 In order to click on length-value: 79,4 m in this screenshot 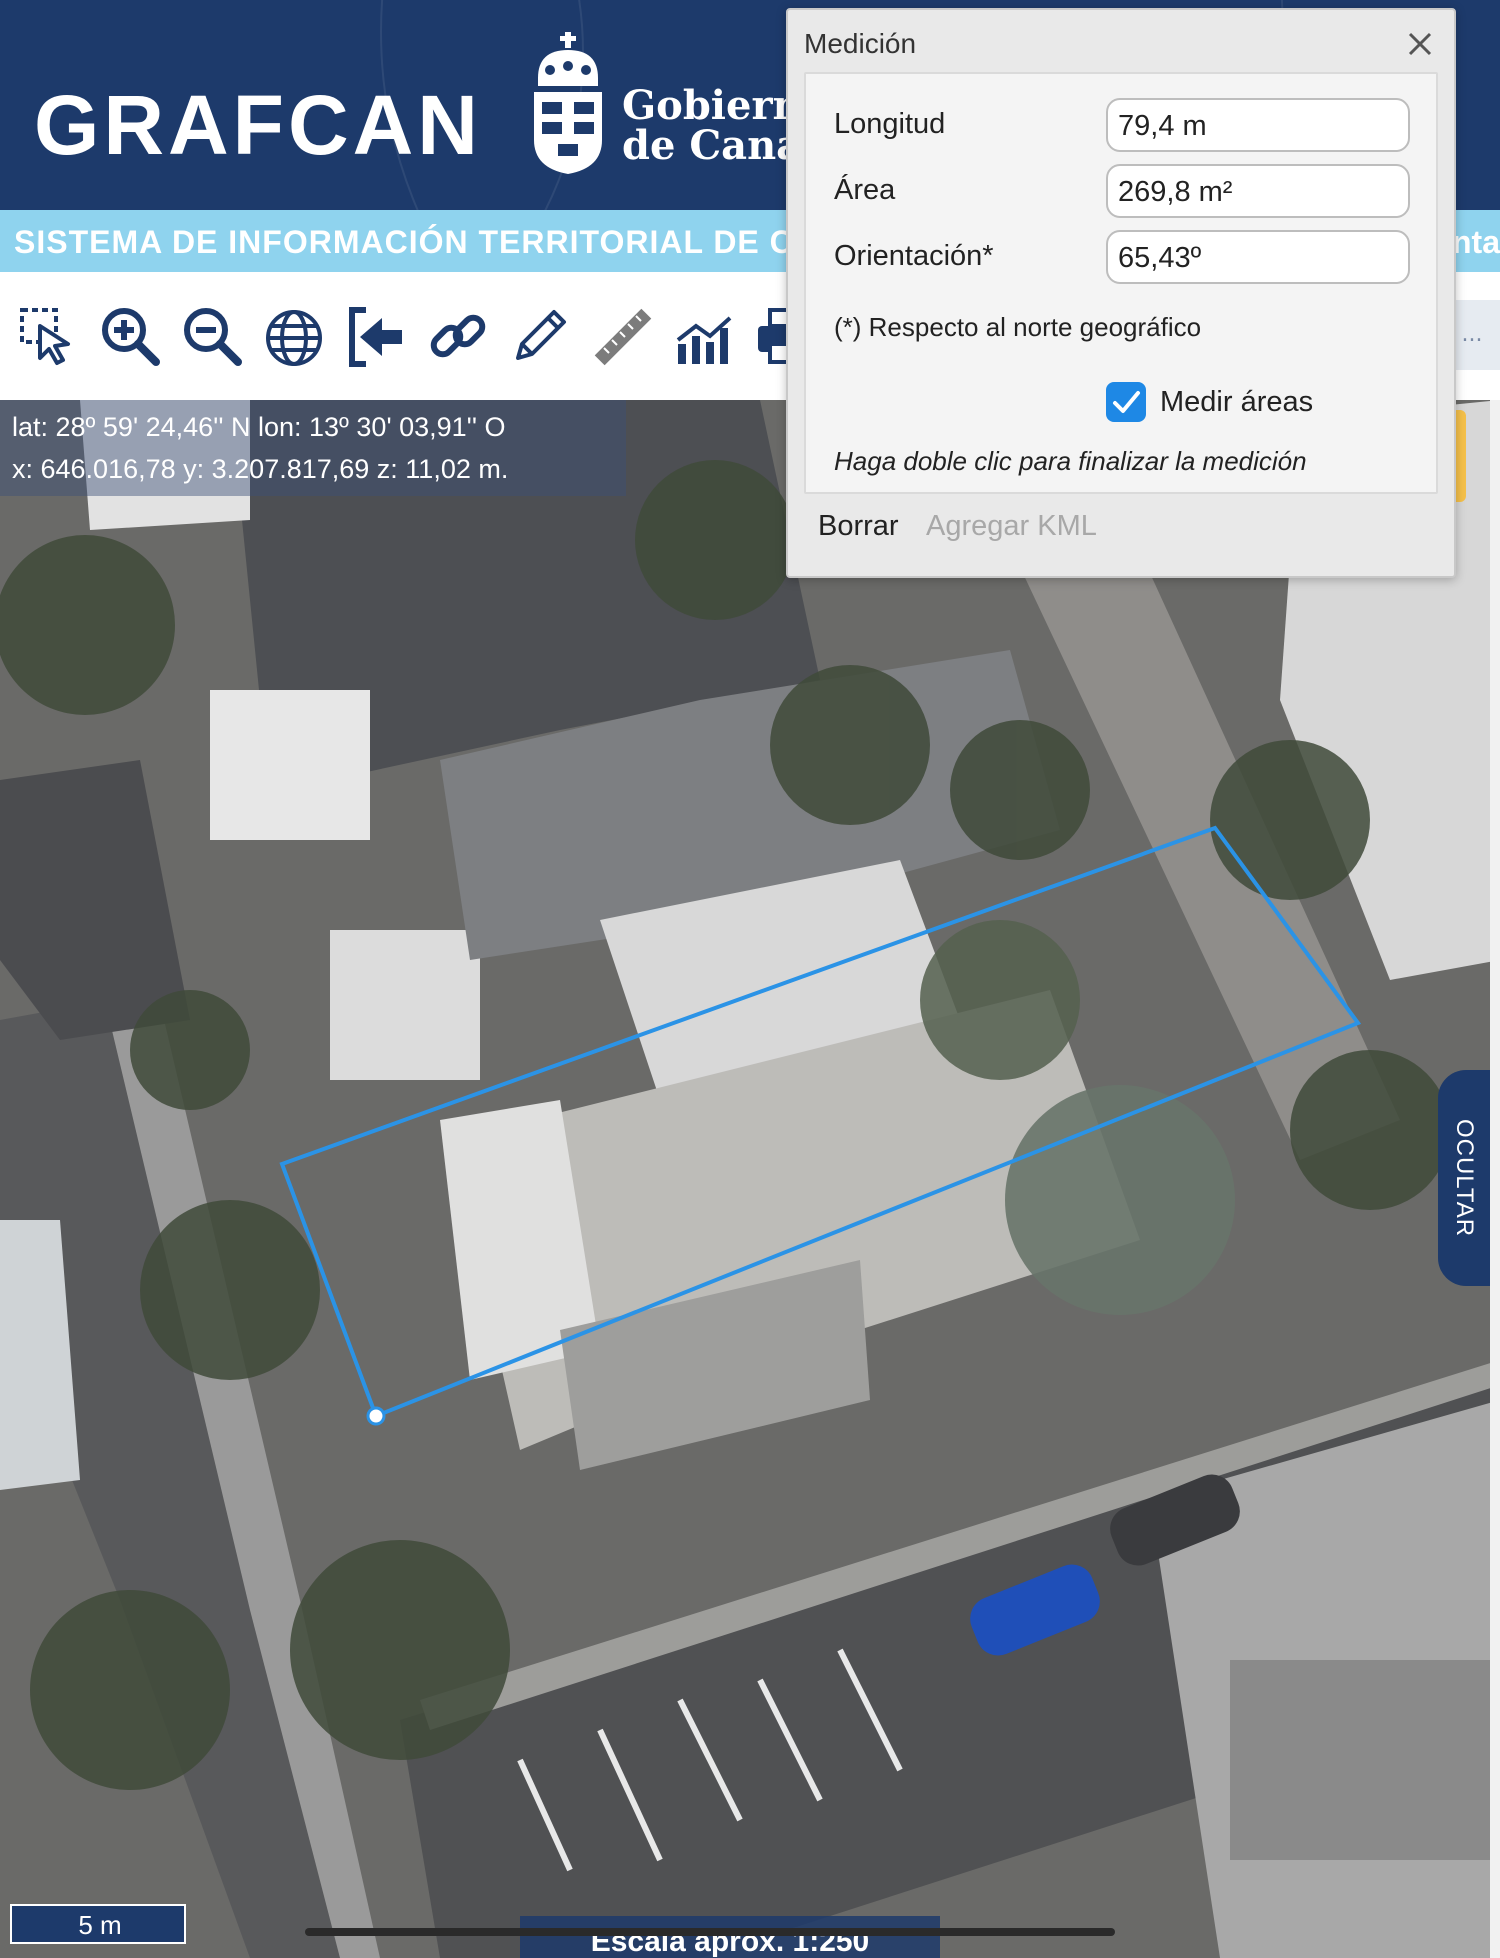, I will do `click(1258, 125)`.